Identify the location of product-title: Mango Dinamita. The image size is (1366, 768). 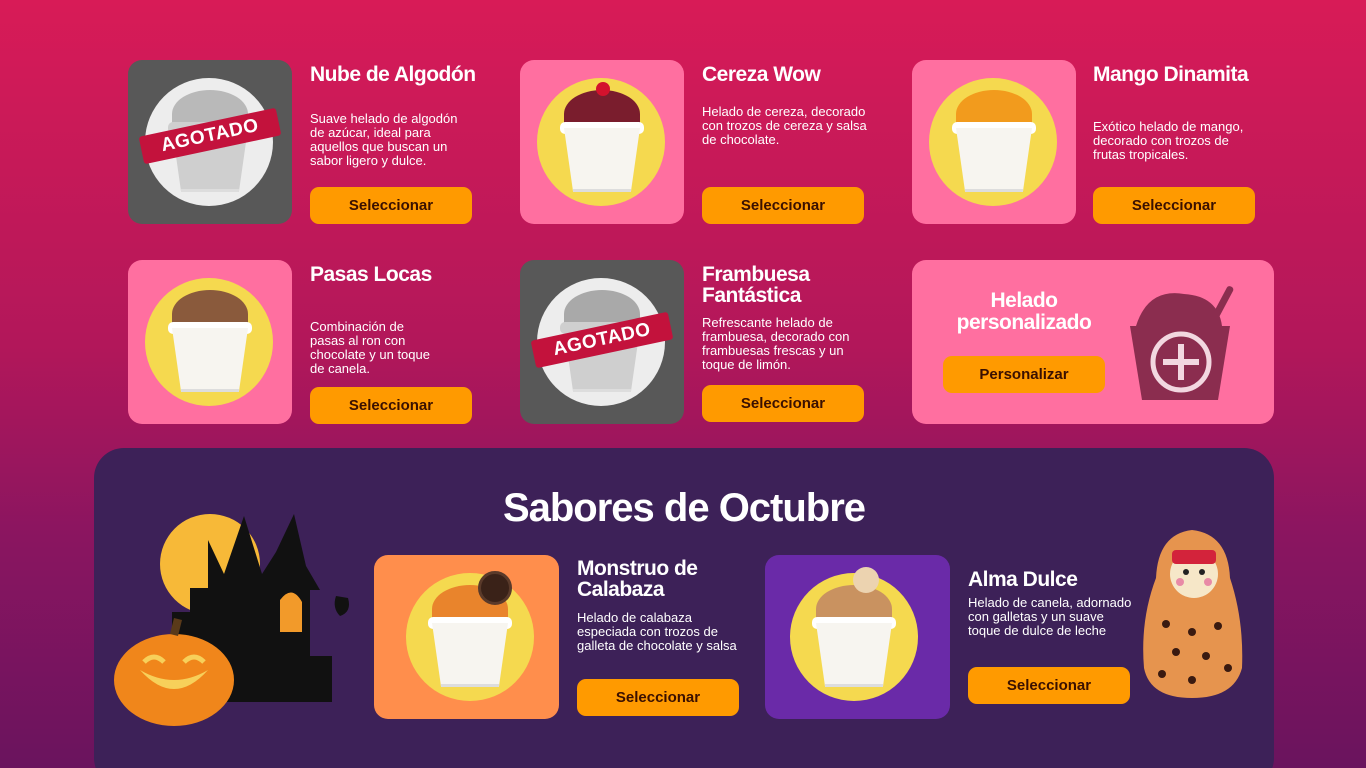
(1171, 74).